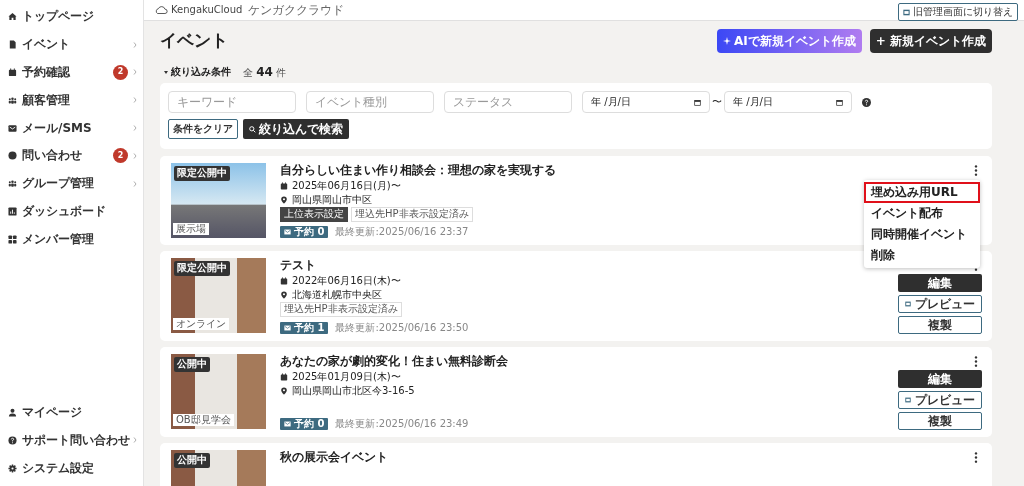 This screenshot has height=486, width=1024. What do you see at coordinates (166, 72) in the screenshot?
I see `caret-icon` at bounding box center [166, 72].